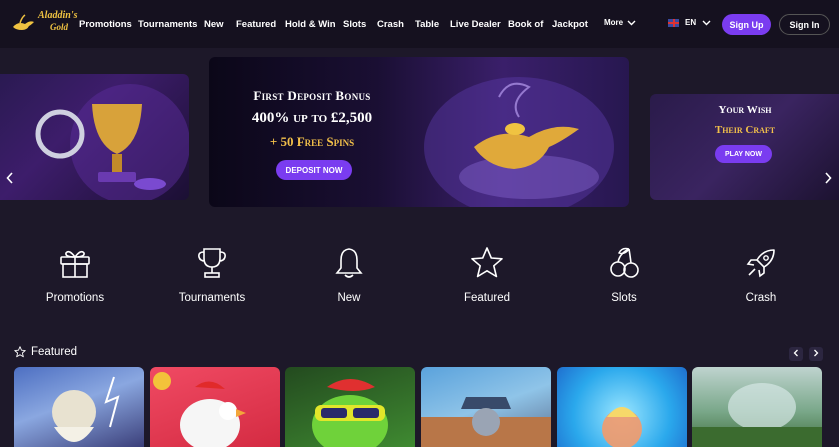 The width and height of the screenshot is (839, 447). I want to click on lamp-icon, so click(23, 22).